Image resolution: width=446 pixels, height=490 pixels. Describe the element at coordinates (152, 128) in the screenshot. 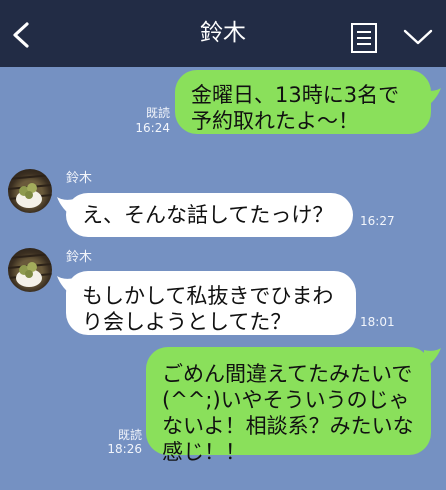

I see `message-time: 16:24` at that location.